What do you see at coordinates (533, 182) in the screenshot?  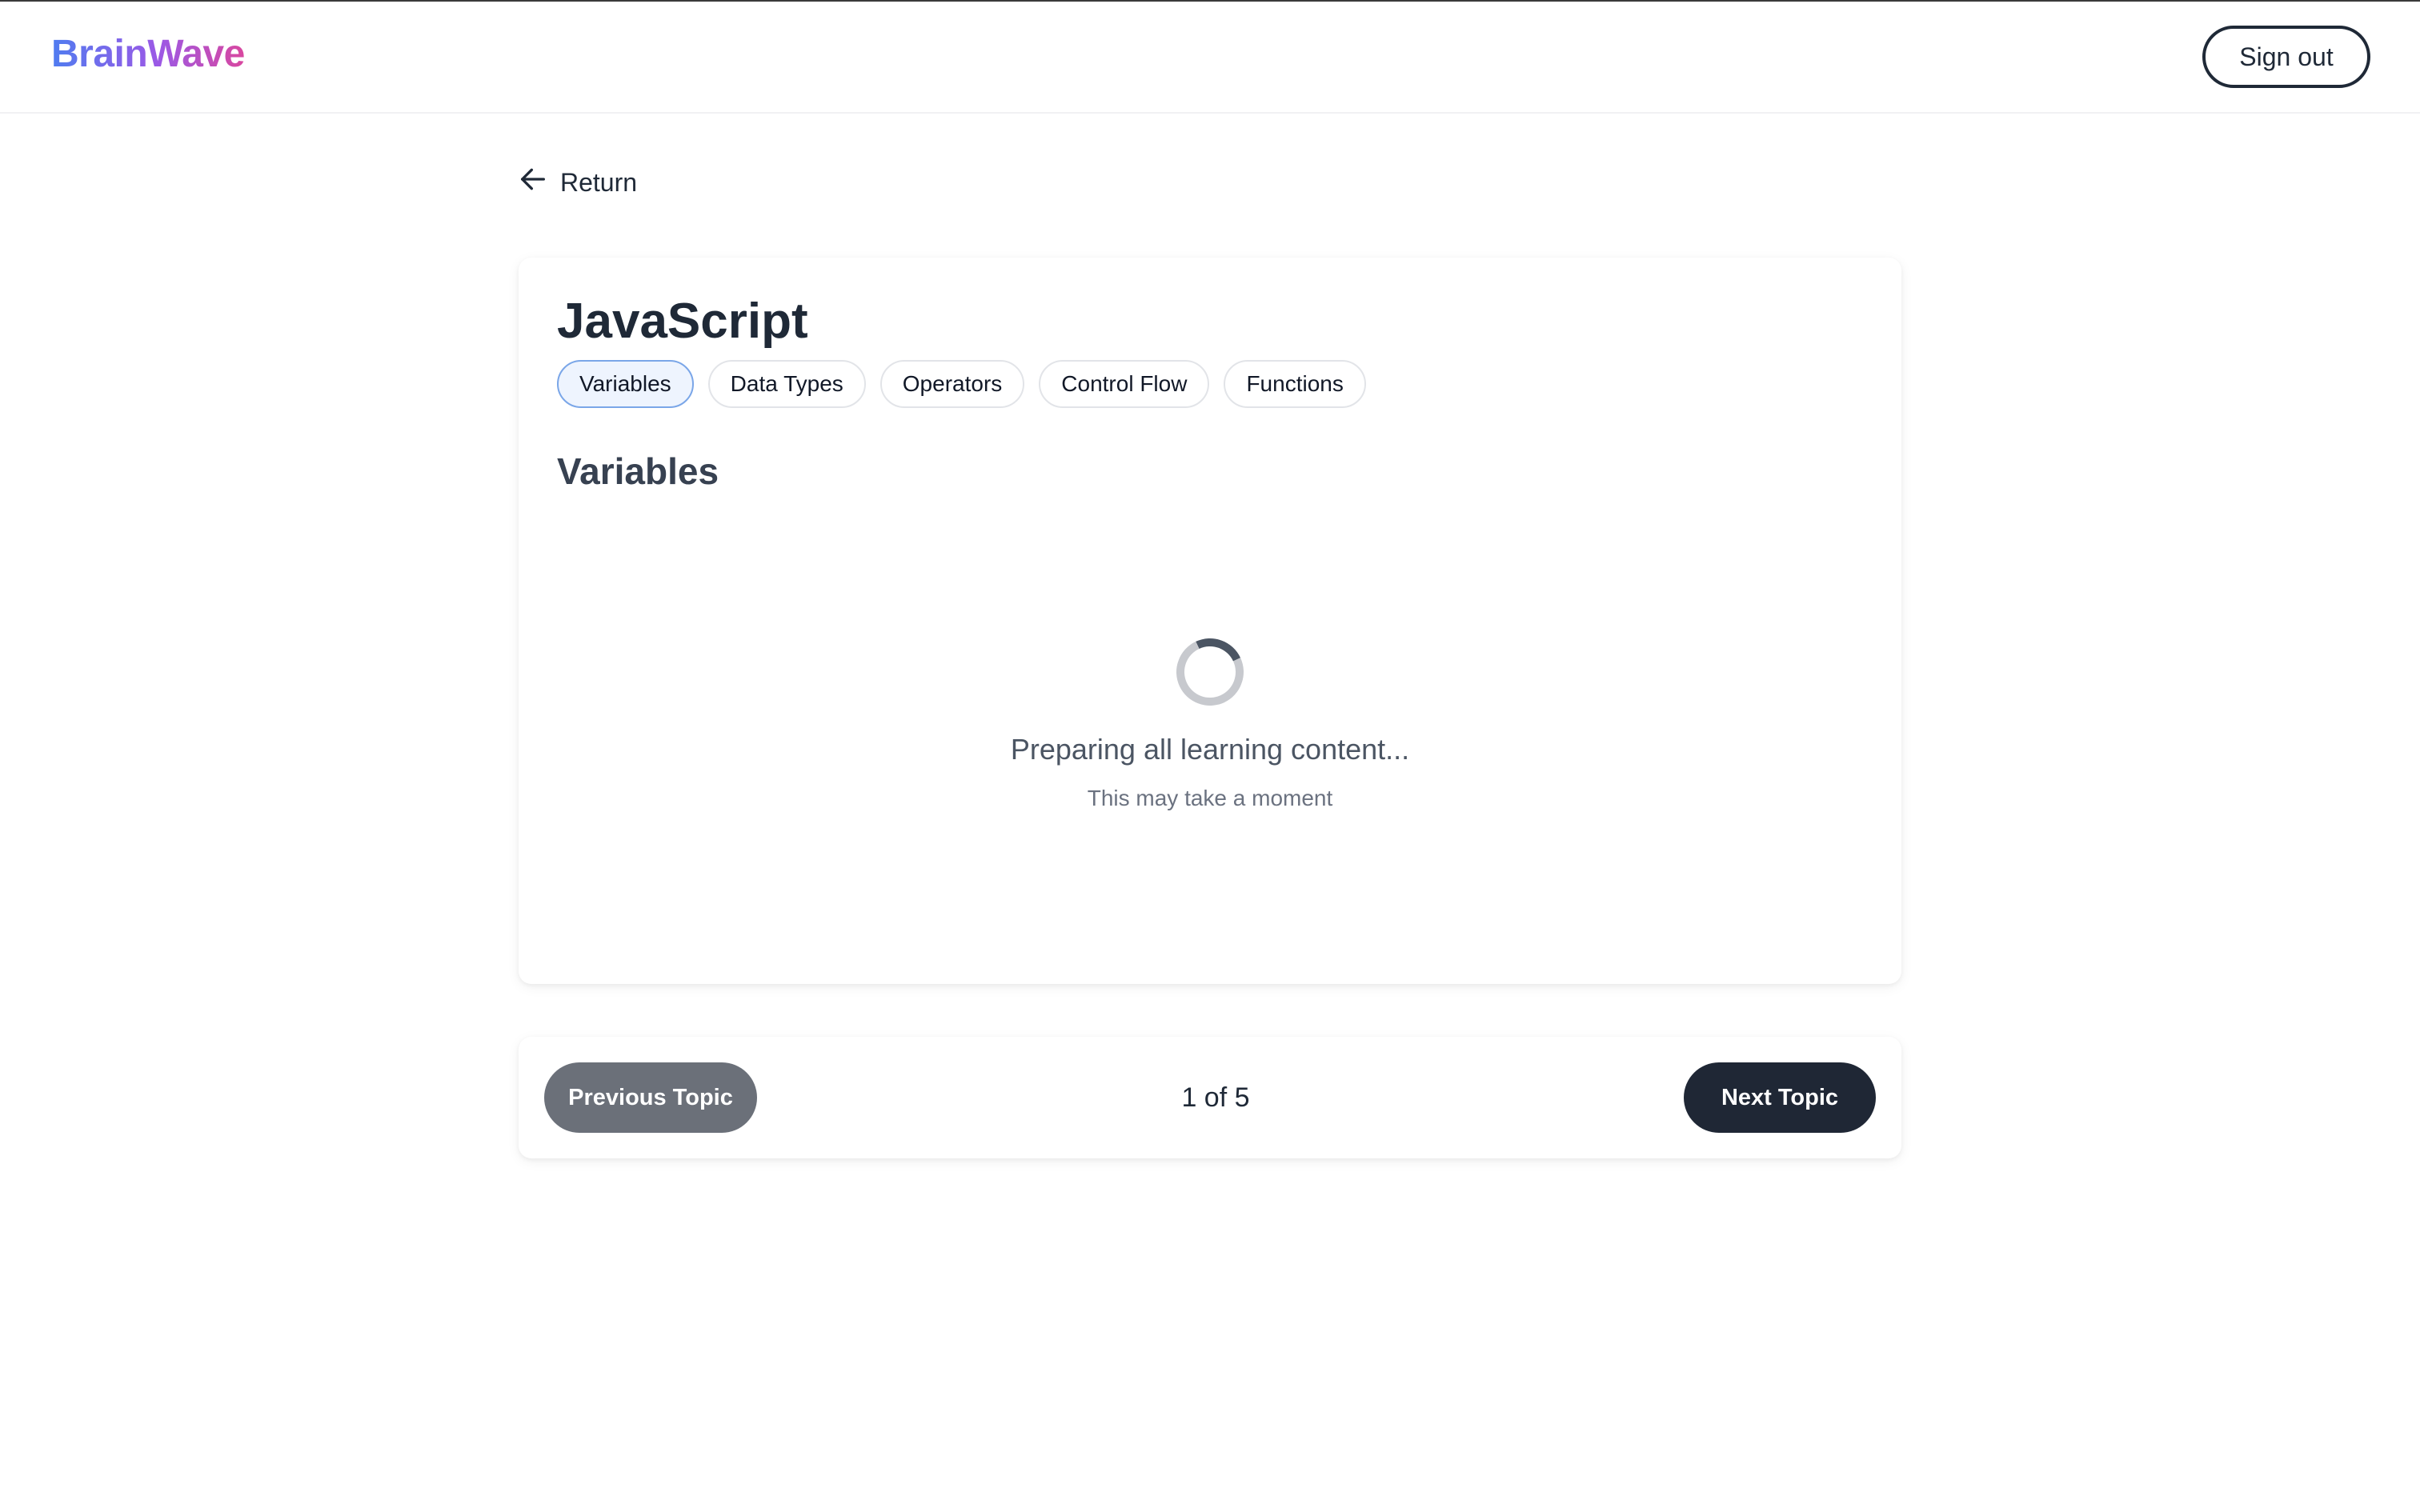 I see `arrow-left-icon` at bounding box center [533, 182].